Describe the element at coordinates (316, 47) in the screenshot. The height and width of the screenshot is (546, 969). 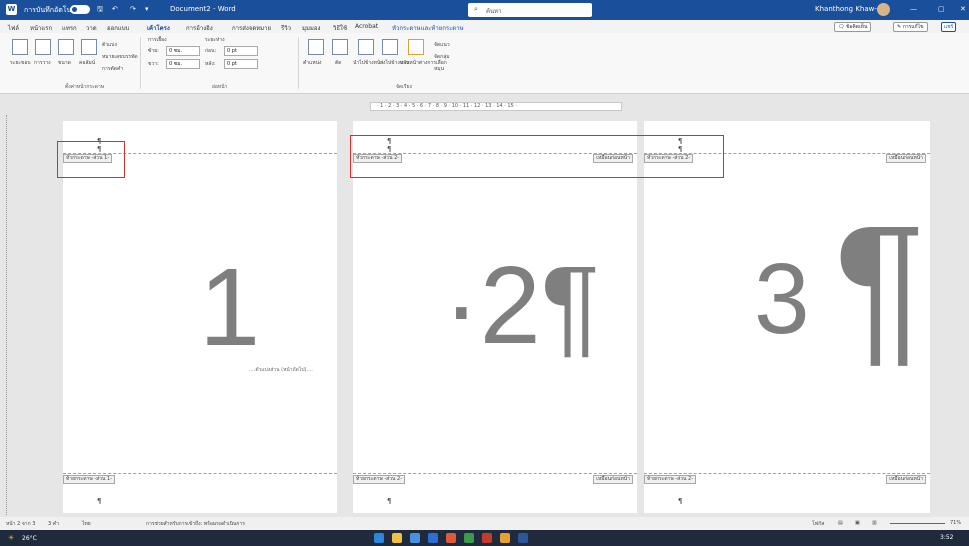
I see `position-icon` at that location.